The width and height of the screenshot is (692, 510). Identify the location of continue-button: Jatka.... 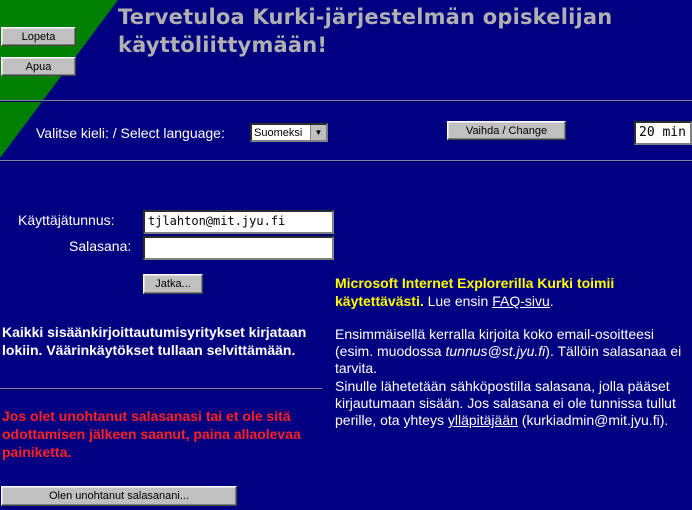
(173, 284).